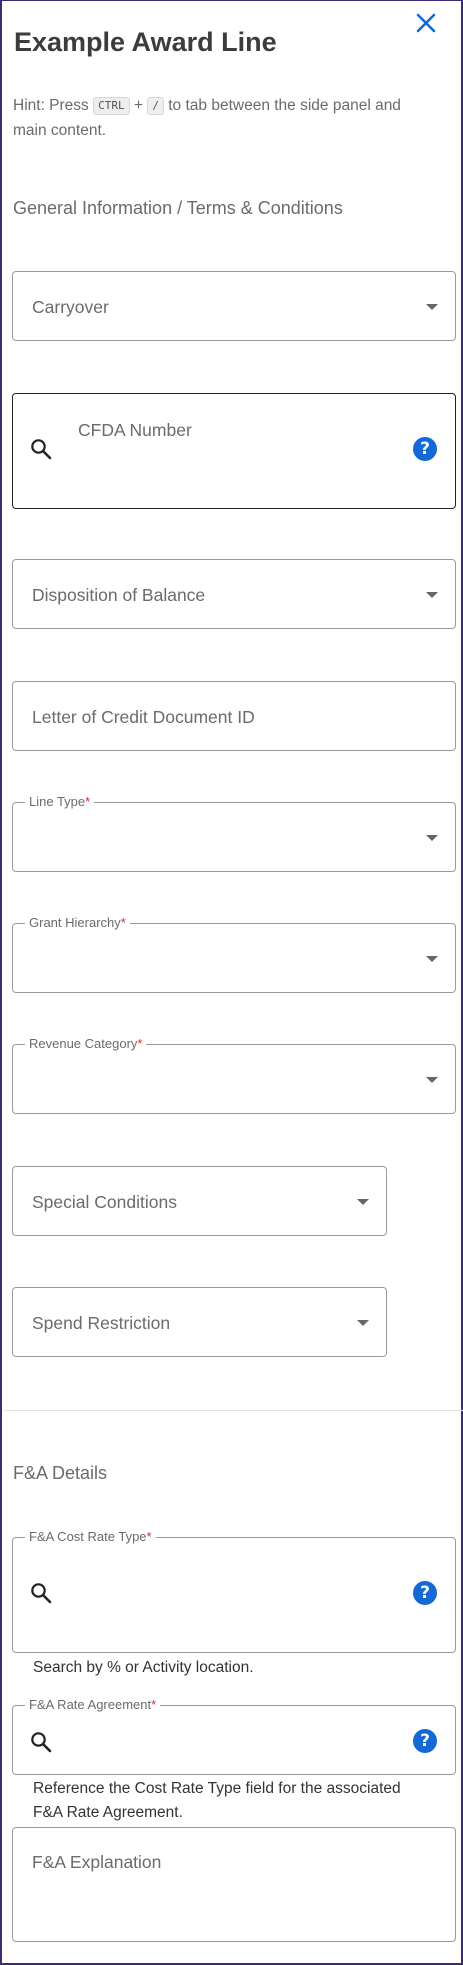 This screenshot has height=1965, width=463. What do you see at coordinates (86, 1044) in the screenshot?
I see `revenue-category-label: Revenue Category*` at bounding box center [86, 1044].